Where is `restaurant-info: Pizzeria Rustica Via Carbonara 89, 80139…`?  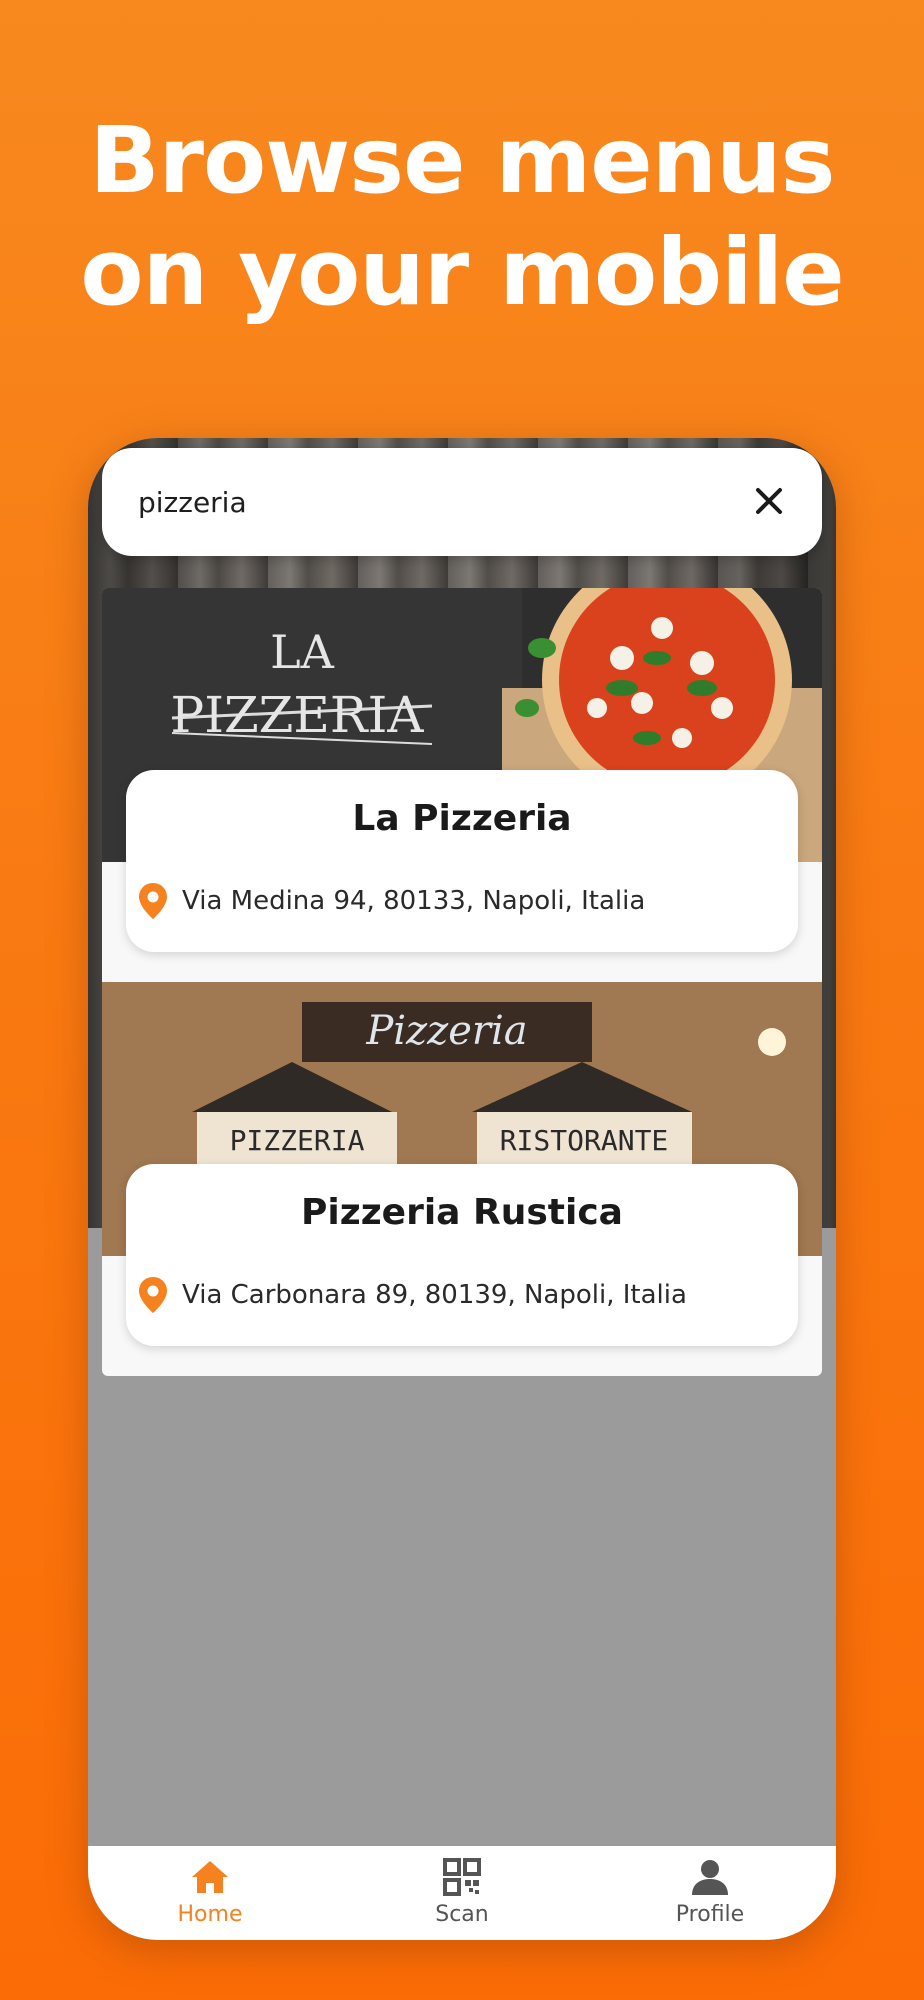 restaurant-info: Pizzeria Rustica Via Carbonara 89, 80139… is located at coordinates (462, 1255).